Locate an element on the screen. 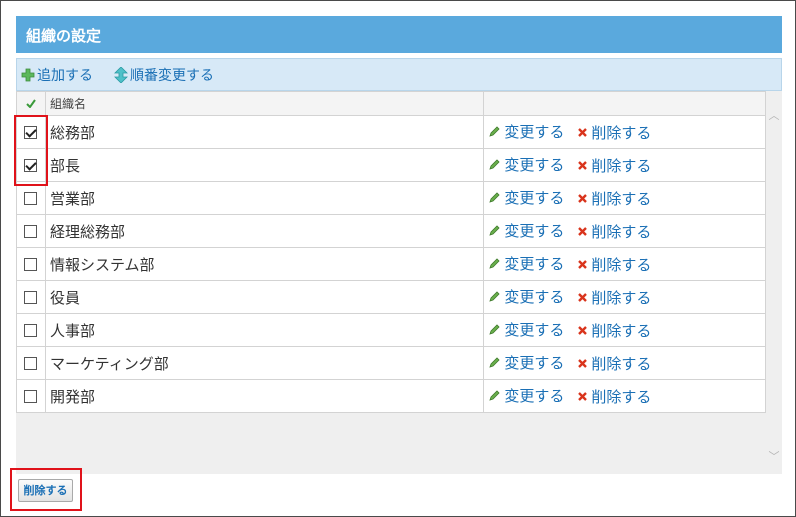  table-row: 役員 変更する 削除する is located at coordinates (391, 297).